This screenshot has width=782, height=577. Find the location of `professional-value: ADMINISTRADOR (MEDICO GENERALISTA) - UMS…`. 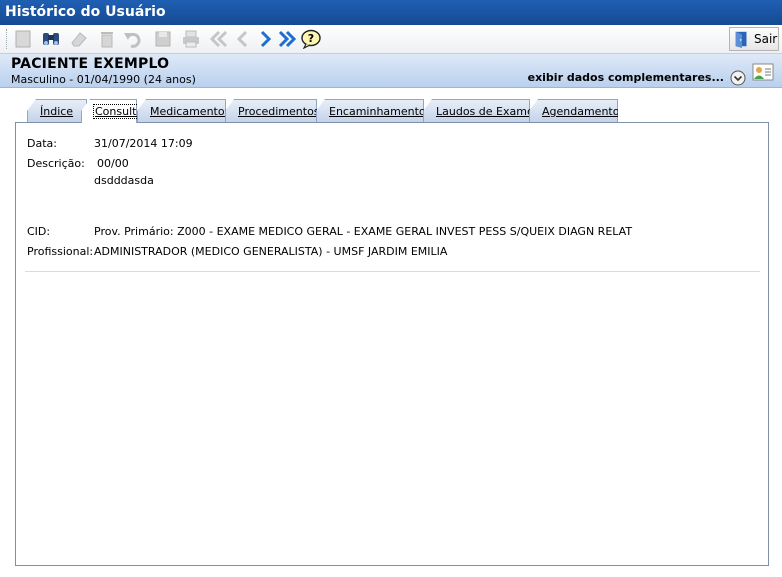

professional-value: ADMINISTRADOR (MEDICO GENERALISTA) - UMS… is located at coordinates (271, 251).